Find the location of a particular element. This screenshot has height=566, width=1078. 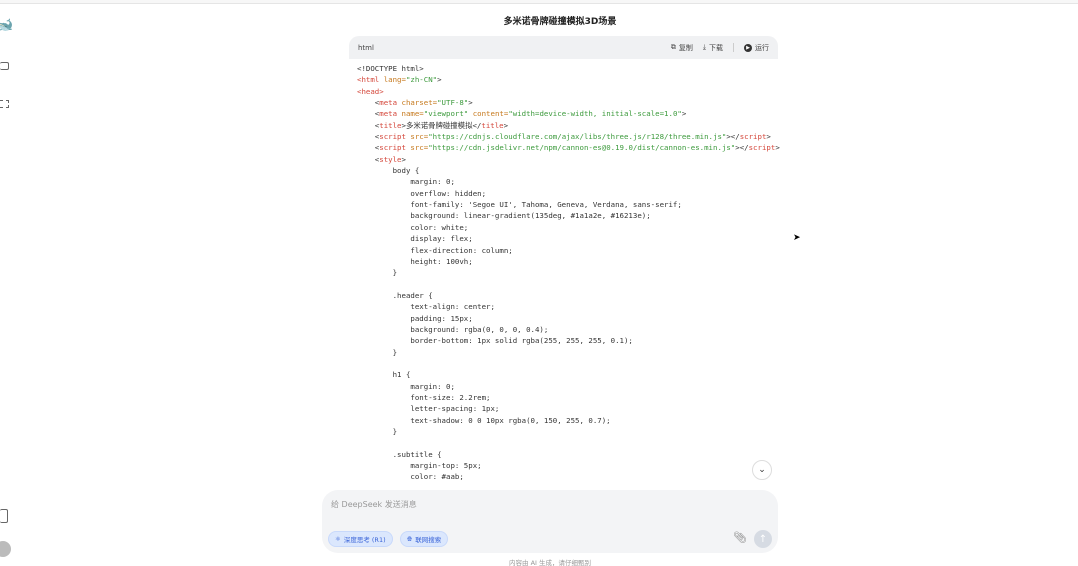

atom-icon: ⚛ is located at coordinates (338, 539).